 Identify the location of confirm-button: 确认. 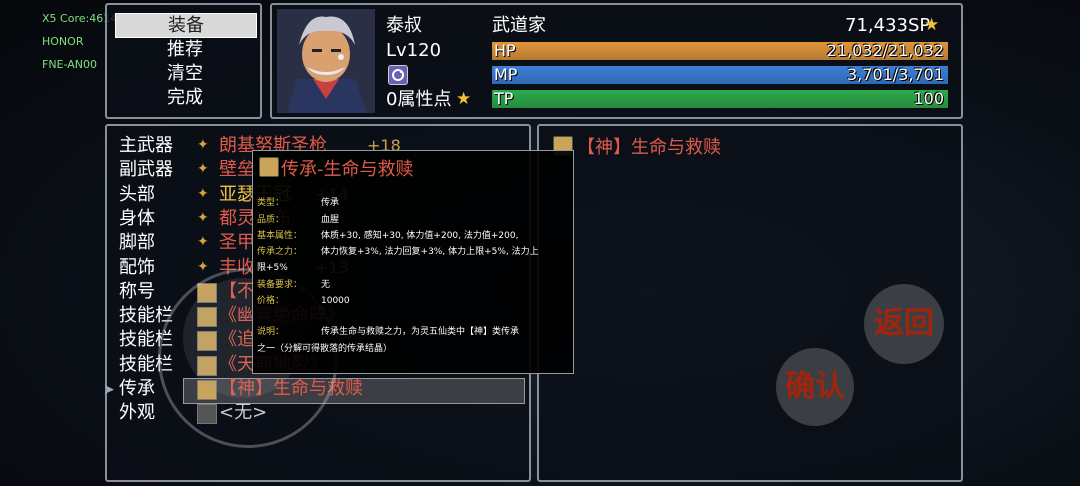
(815, 387).